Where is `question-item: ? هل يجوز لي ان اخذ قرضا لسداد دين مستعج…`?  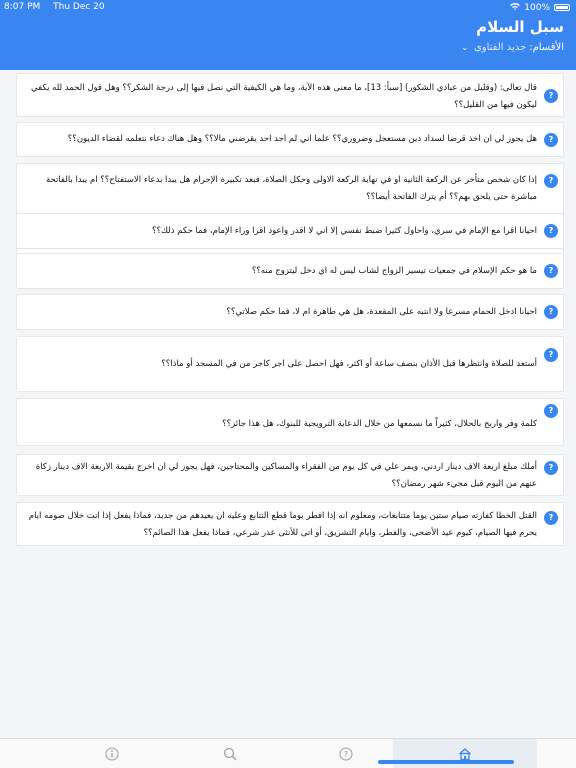 question-item: ? هل يجوز لي ان اخذ قرضا لسداد دين مستعج… is located at coordinates (290, 139).